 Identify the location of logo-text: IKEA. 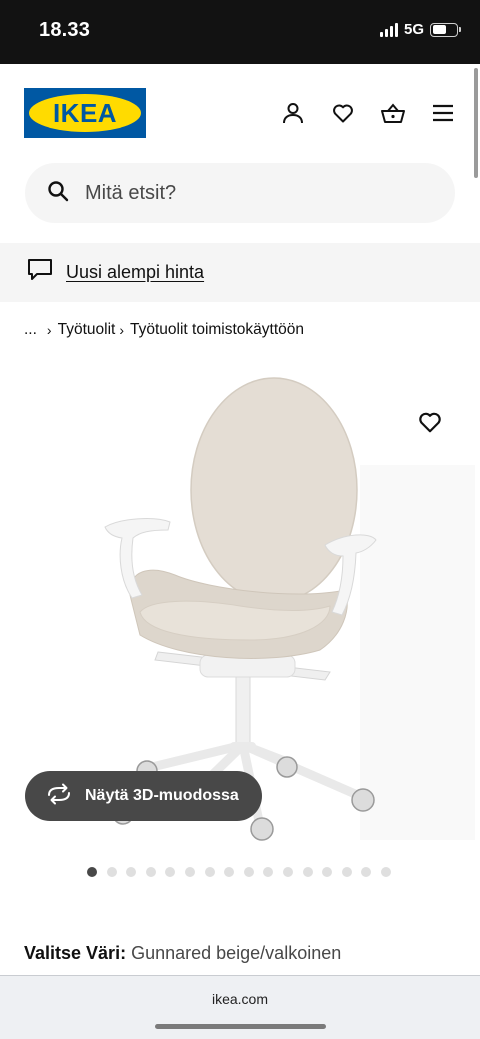
(85, 112).